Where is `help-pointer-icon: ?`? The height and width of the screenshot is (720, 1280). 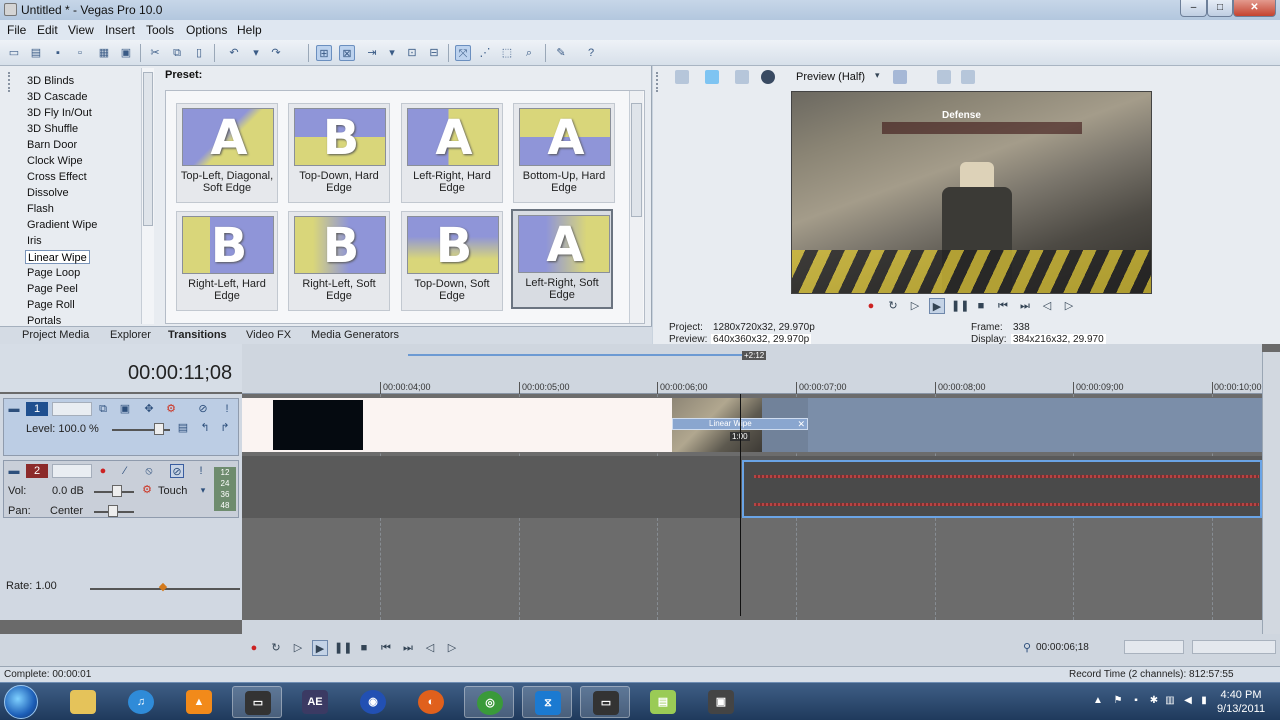
help-pointer-icon: ? is located at coordinates (591, 53).